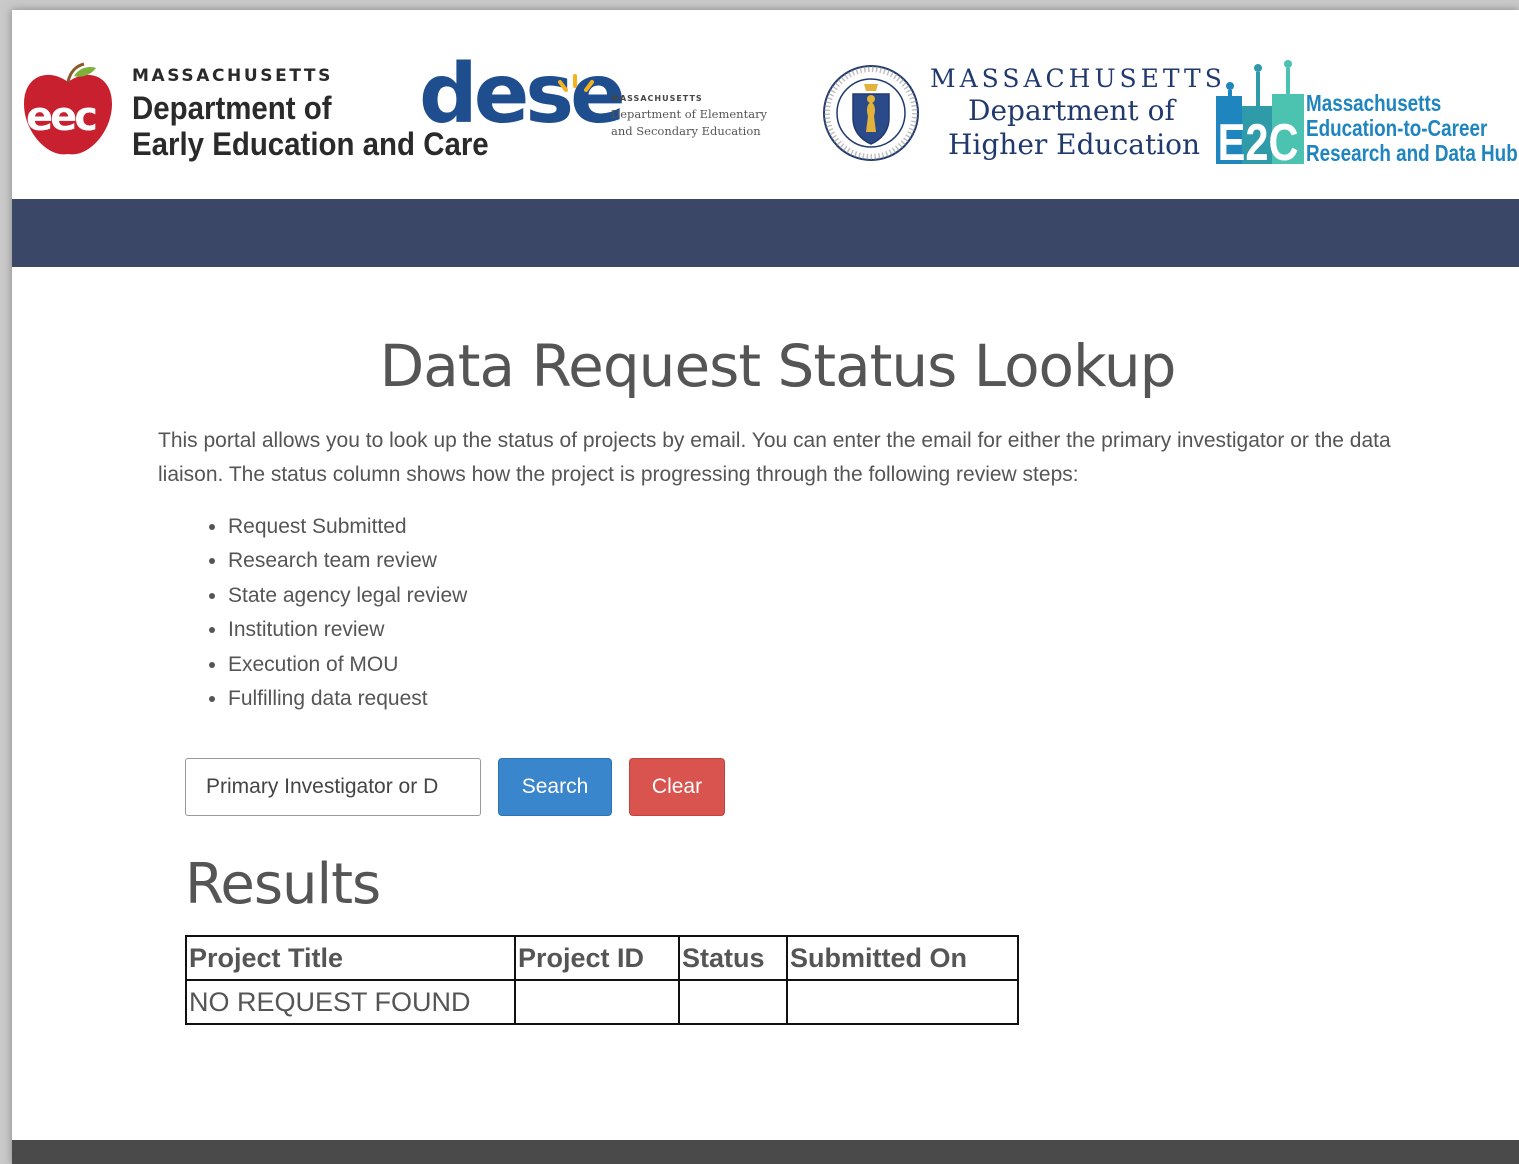 This screenshot has height=1164, width=1519. Describe the element at coordinates (1397, 128) in the screenshot. I see `e2c-logo-line2: Education-to-Career` at that location.